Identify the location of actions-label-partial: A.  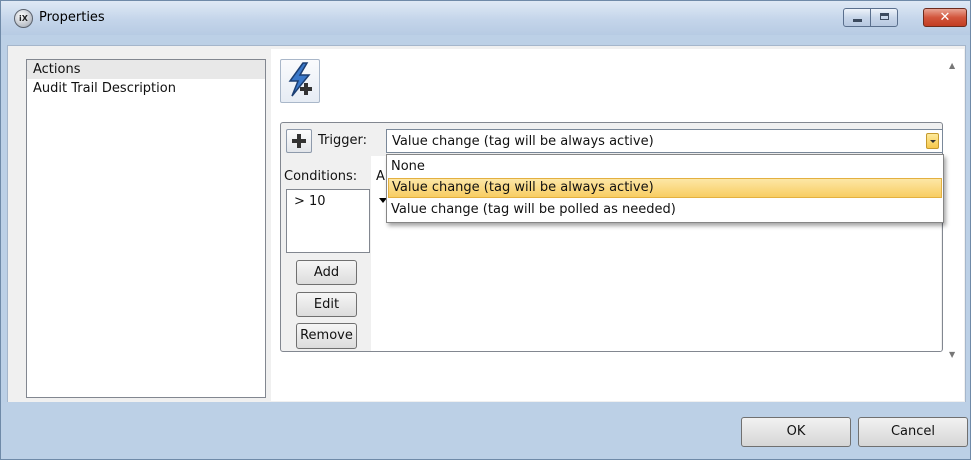
(380, 176).